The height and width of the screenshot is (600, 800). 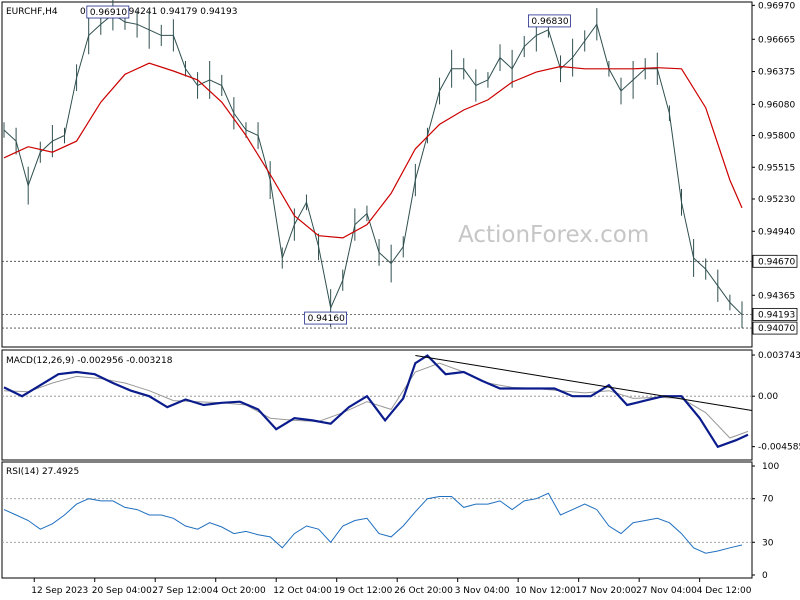 What do you see at coordinates (776, 73) in the screenshot?
I see `price-tick-label: 0.96375` at bounding box center [776, 73].